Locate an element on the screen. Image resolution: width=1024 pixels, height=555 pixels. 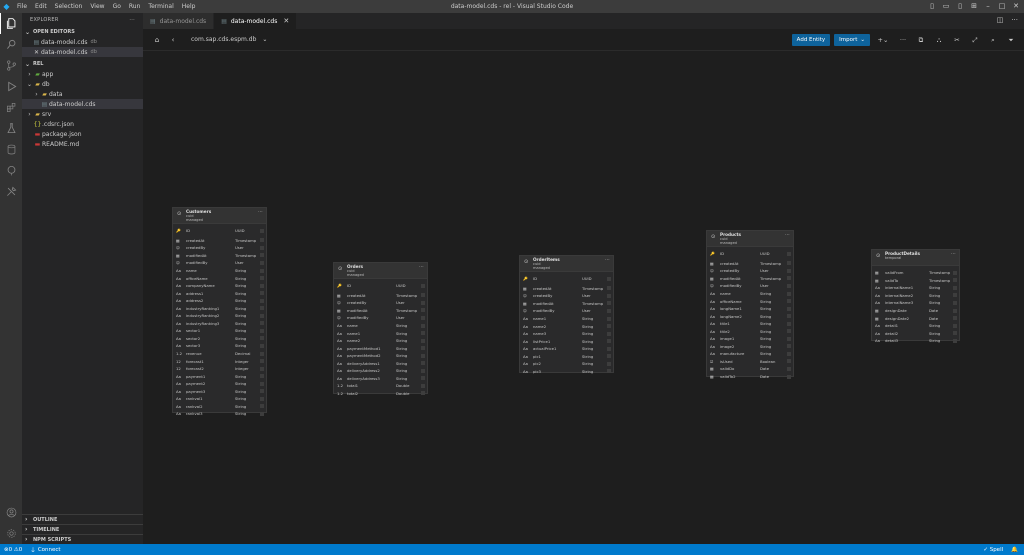
minimize-icon: – is located at coordinates (988, 6).